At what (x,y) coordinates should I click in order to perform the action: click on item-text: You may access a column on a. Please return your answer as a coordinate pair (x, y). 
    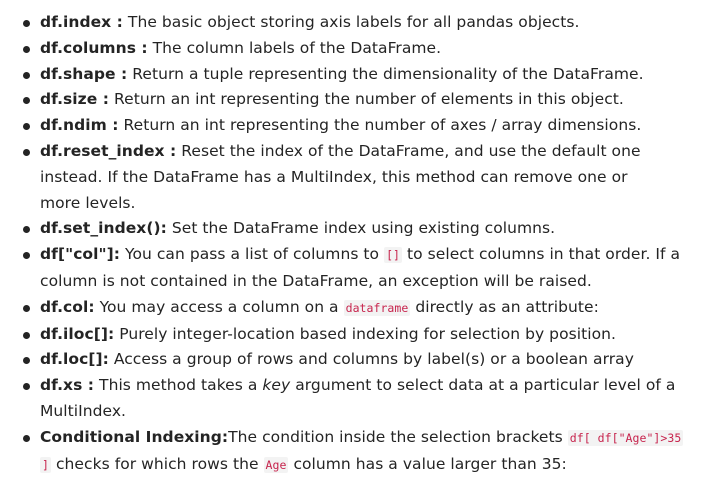
    Looking at the image, I should click on (219, 306).